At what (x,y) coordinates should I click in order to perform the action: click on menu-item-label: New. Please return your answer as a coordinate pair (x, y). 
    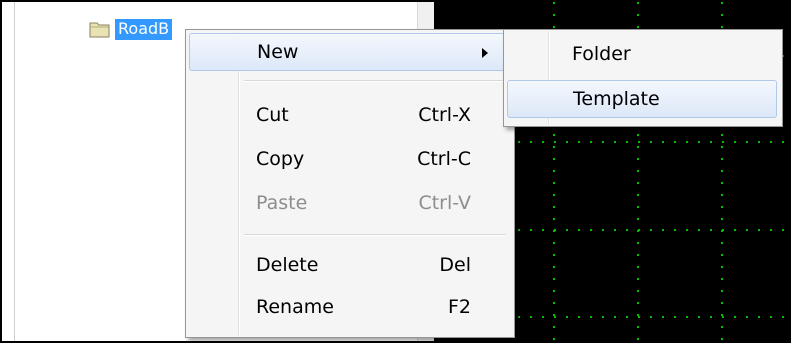
    Looking at the image, I should click on (278, 52).